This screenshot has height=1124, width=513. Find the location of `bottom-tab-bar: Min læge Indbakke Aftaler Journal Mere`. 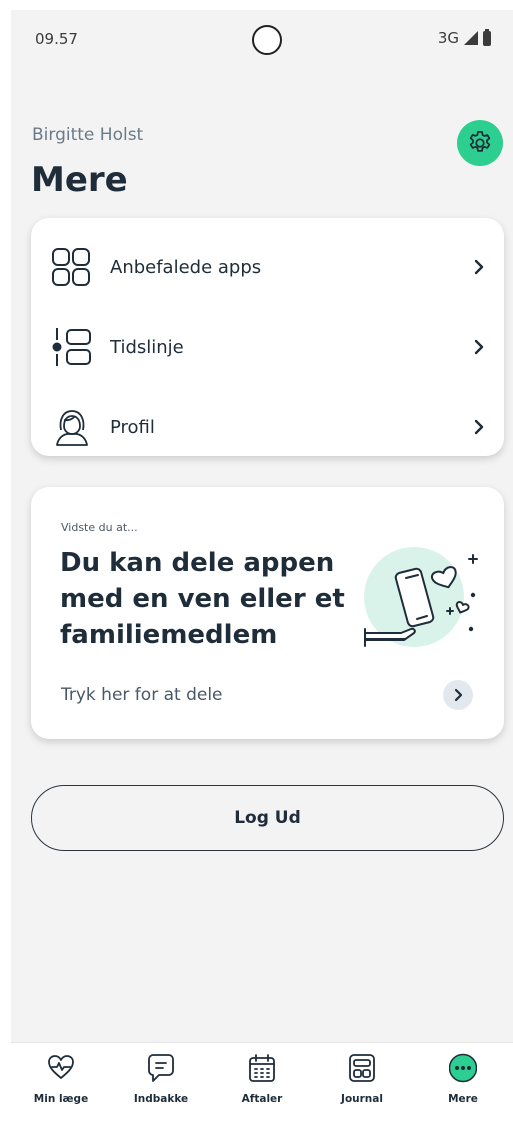

bottom-tab-bar: Min læge Indbakke Aftaler Journal Mere is located at coordinates (262, 1083).